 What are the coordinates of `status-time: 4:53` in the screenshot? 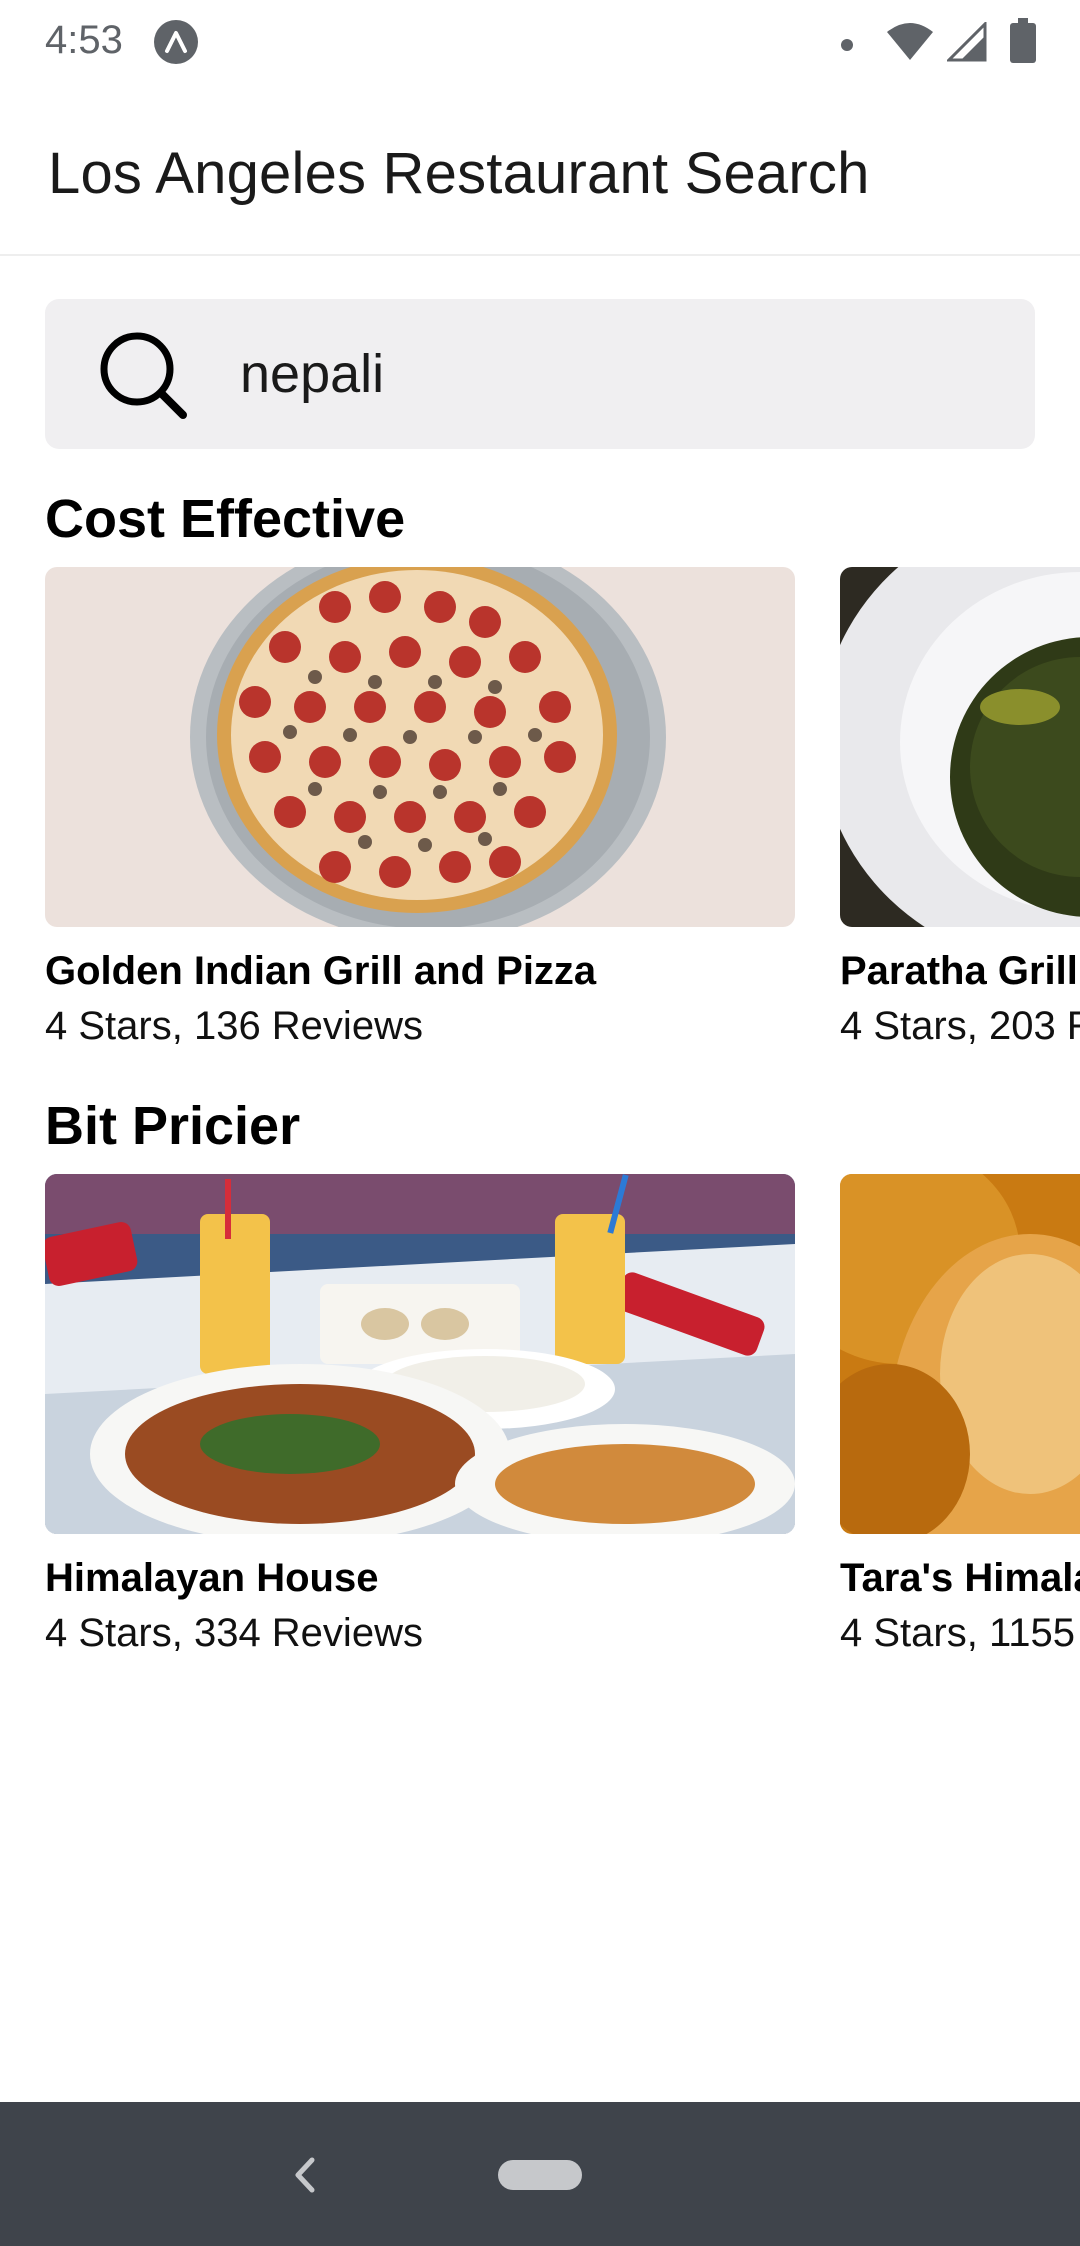 It's located at (84, 40).